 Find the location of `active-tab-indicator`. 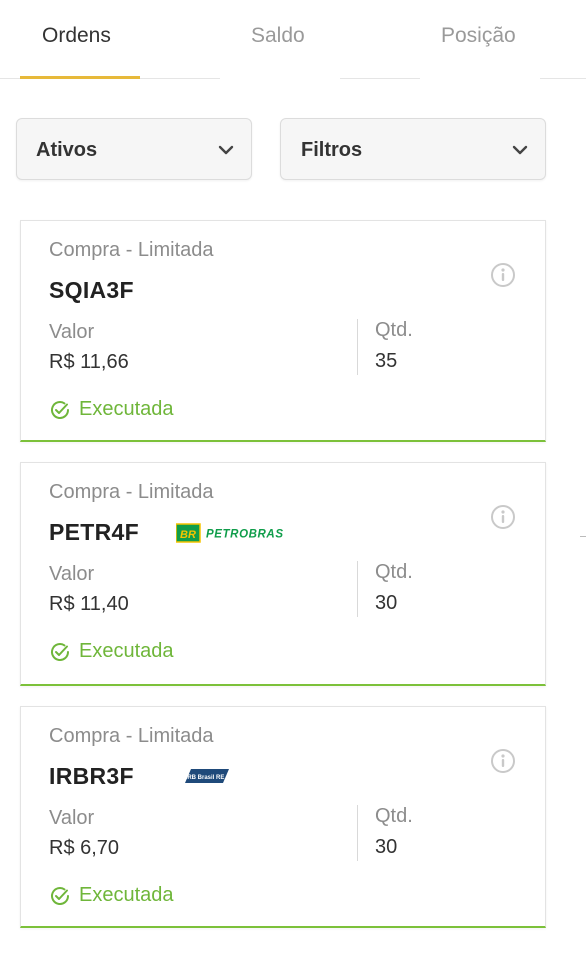

active-tab-indicator is located at coordinates (80, 77).